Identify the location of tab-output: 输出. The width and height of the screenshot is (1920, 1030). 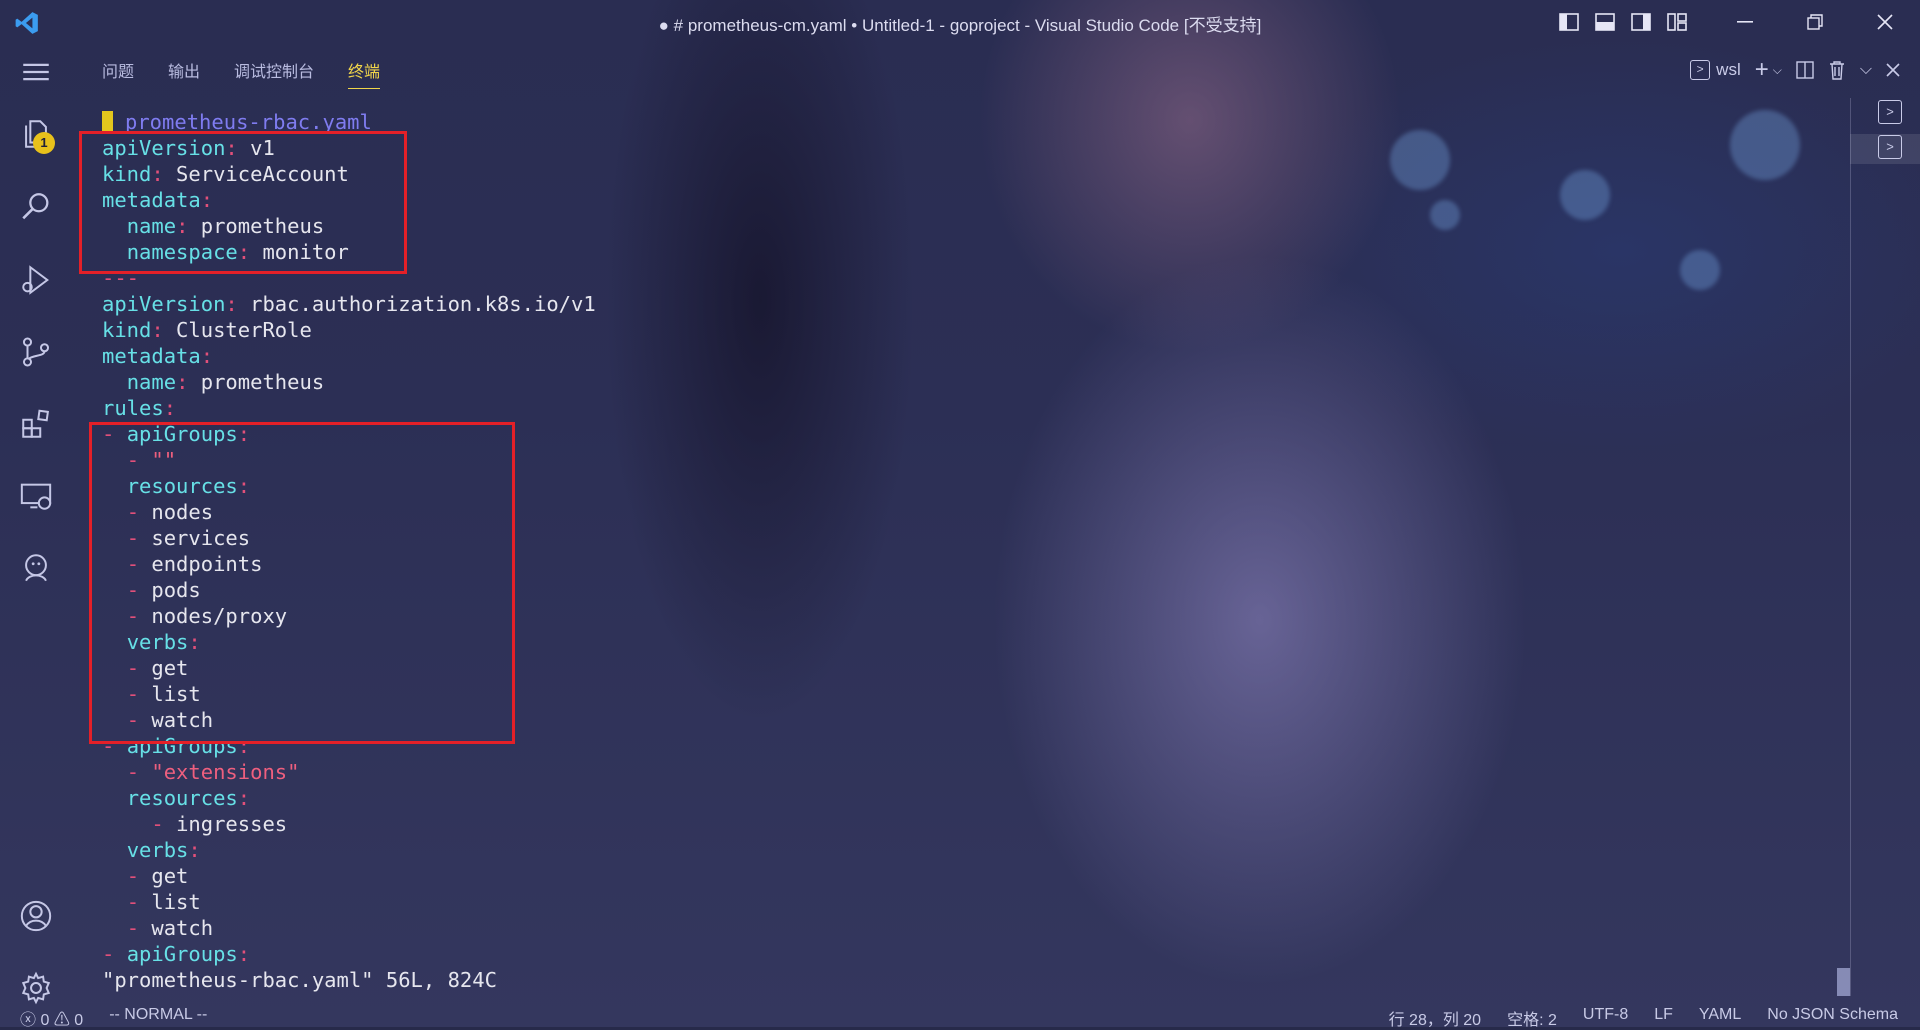
(184, 73).